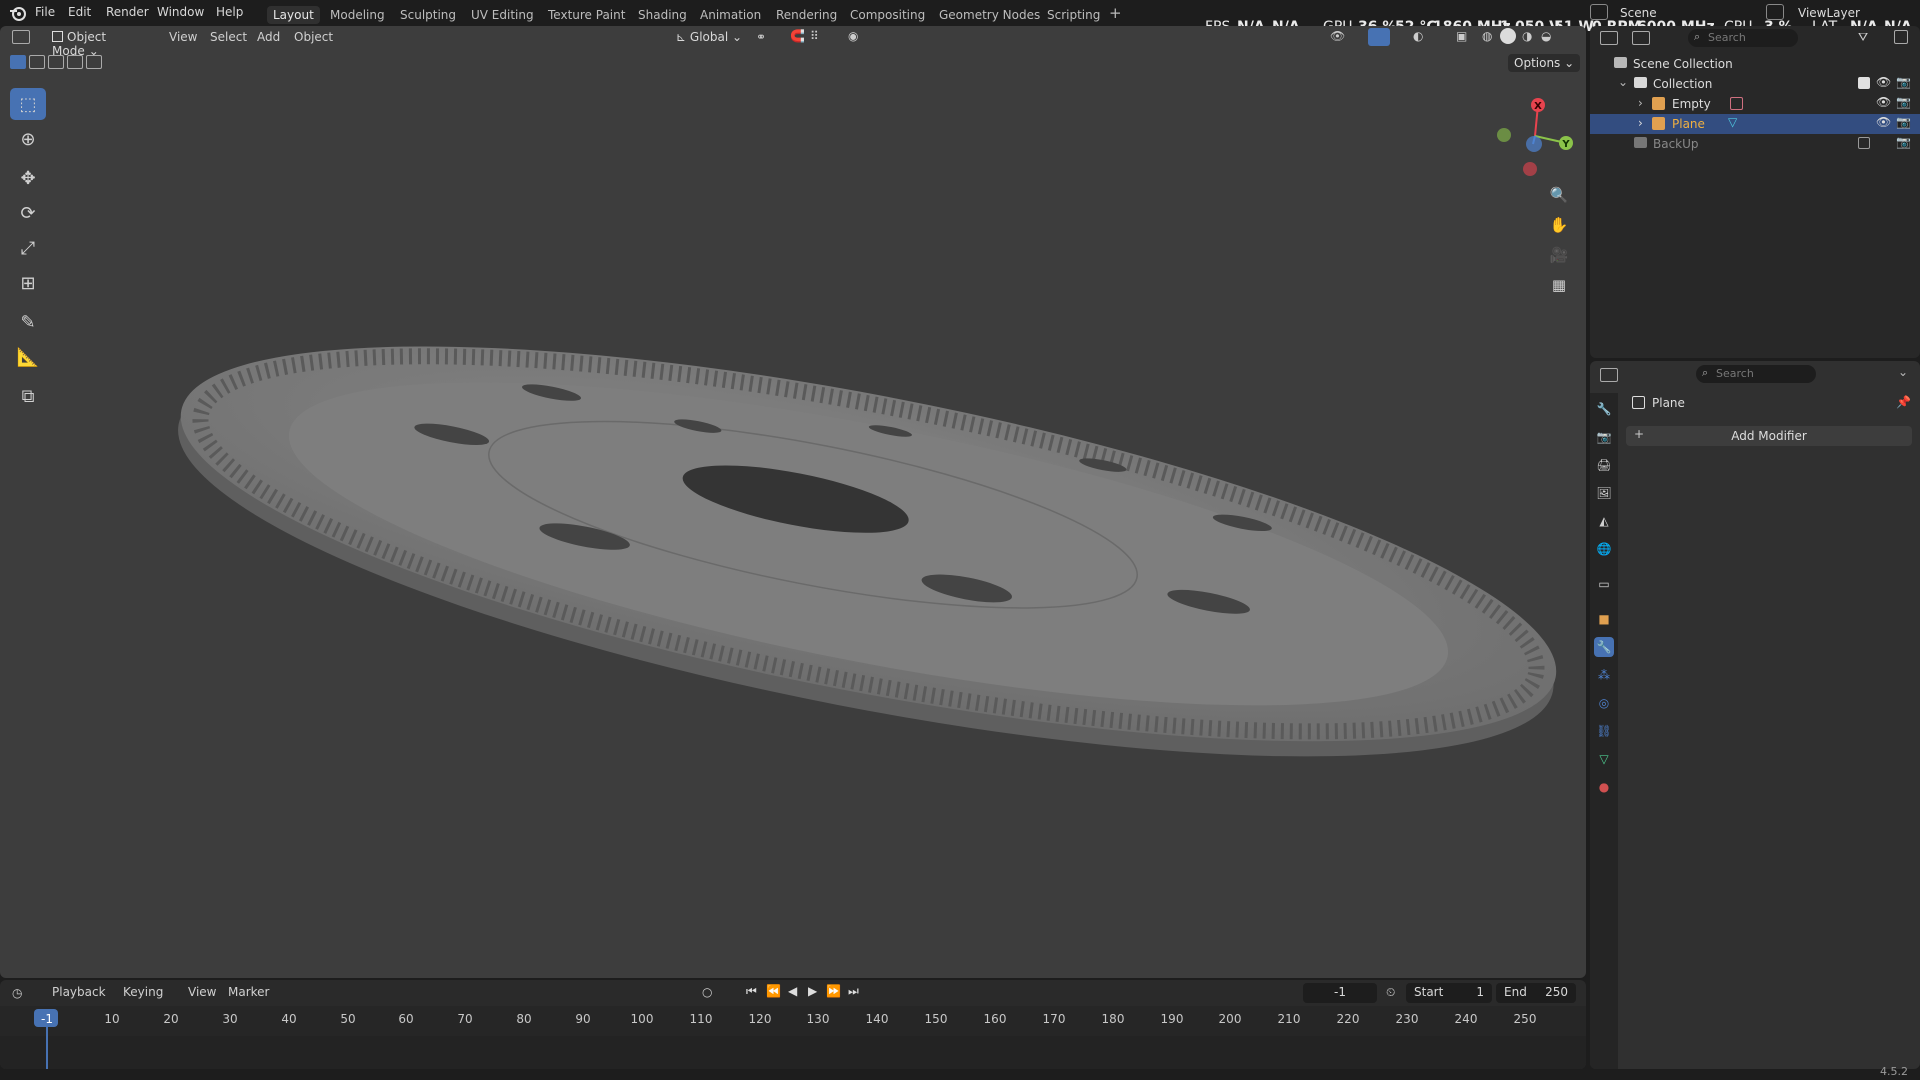  I want to click on next-keyframe-icon: ⏩, so click(833, 991).